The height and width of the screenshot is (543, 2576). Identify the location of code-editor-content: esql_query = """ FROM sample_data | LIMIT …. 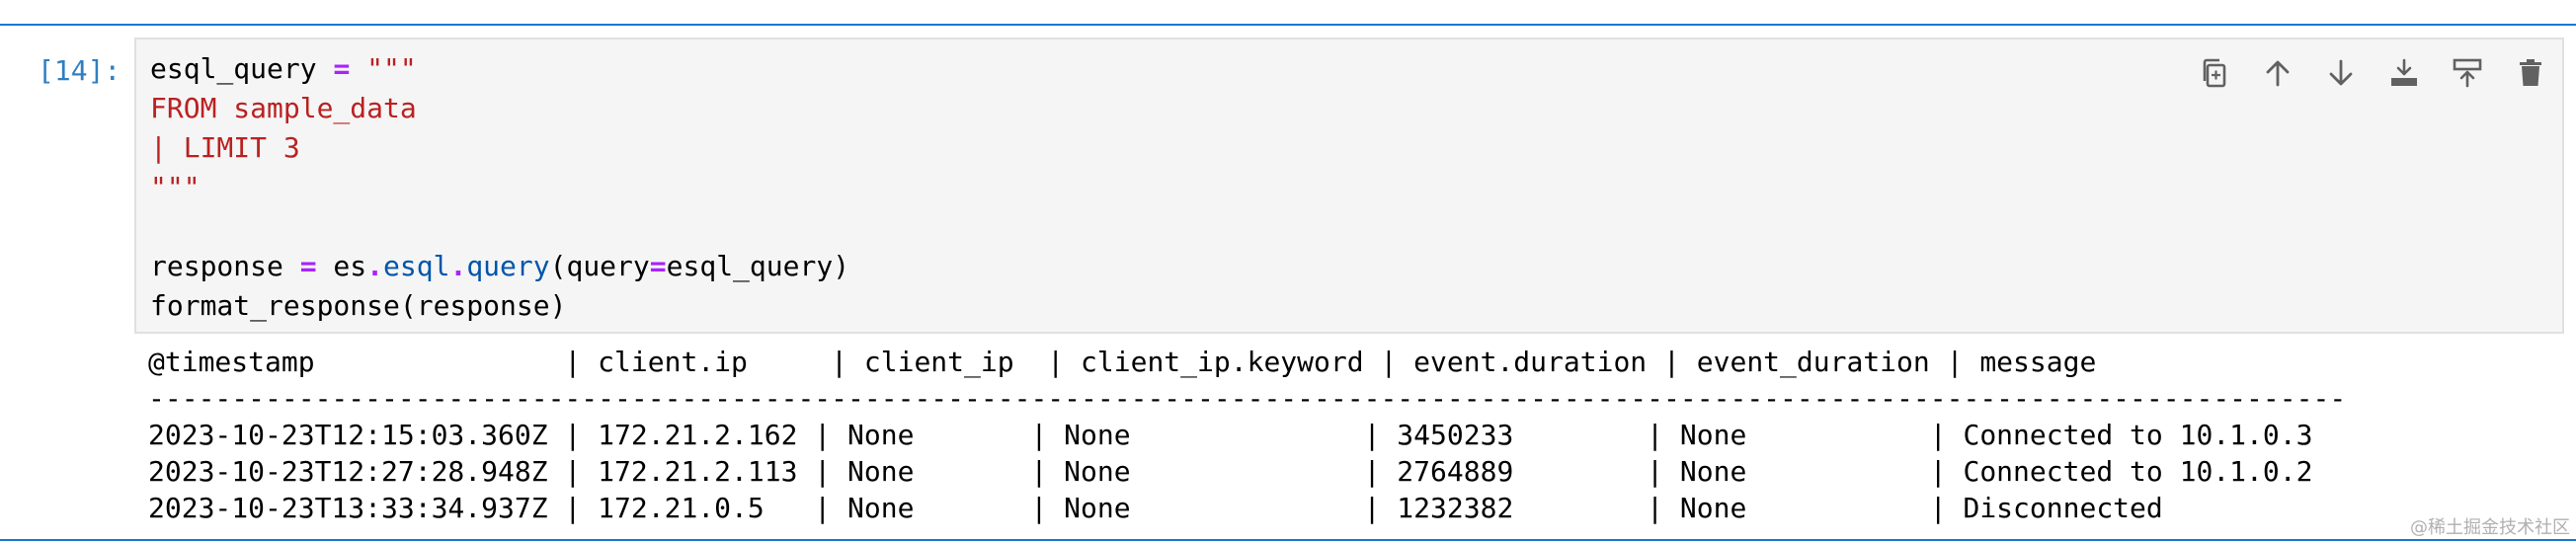
(499, 188).